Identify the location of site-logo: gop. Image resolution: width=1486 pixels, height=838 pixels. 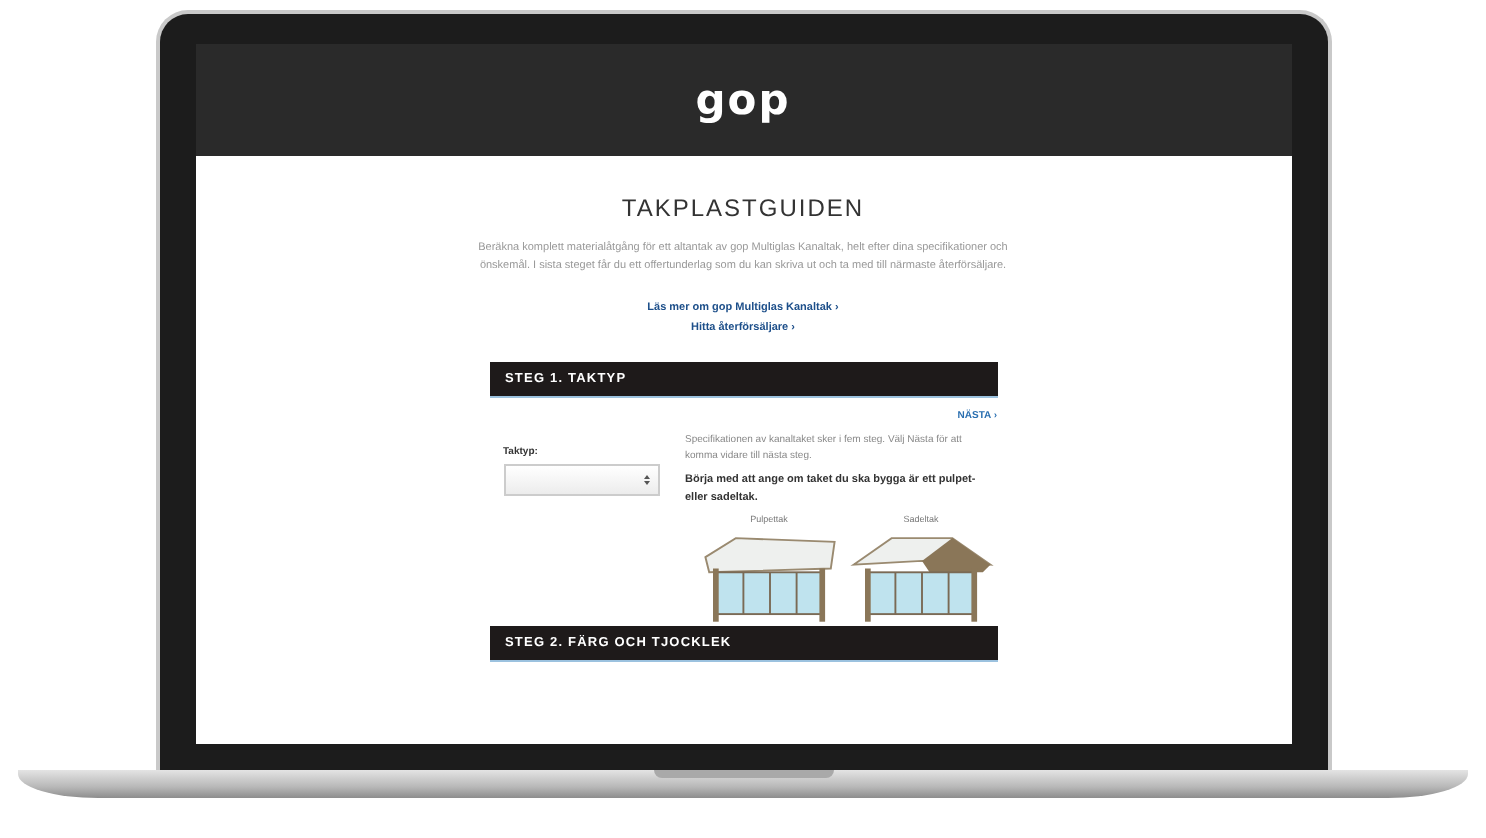
(743, 100).